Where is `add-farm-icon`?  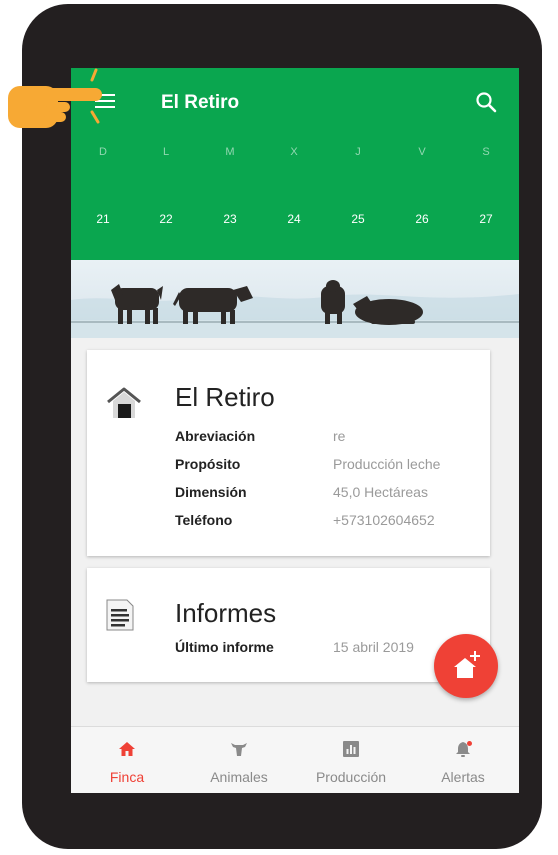 add-farm-icon is located at coordinates (467, 664).